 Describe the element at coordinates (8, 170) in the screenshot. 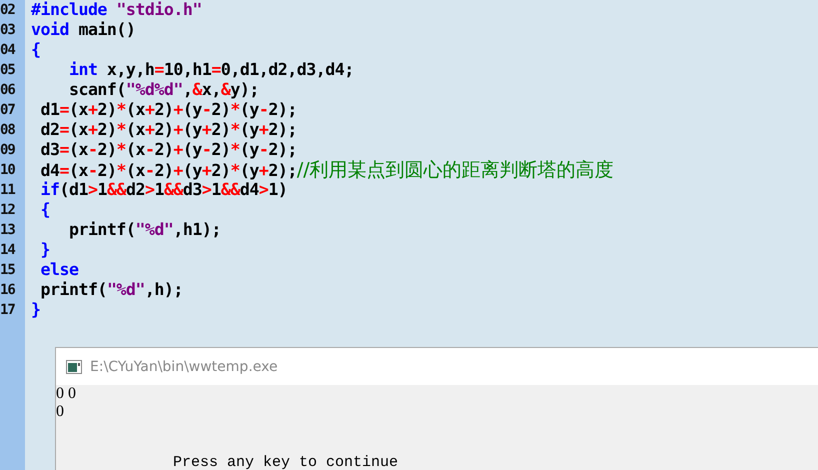

I see `line-number: 10` at that location.